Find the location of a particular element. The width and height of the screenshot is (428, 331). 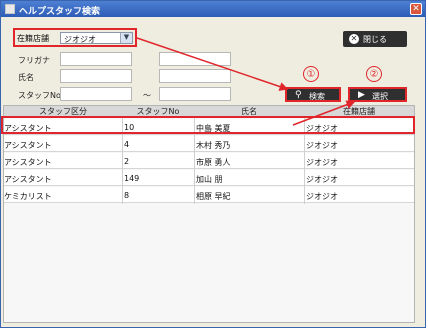

header-name: 氏名 is located at coordinates (249, 111).